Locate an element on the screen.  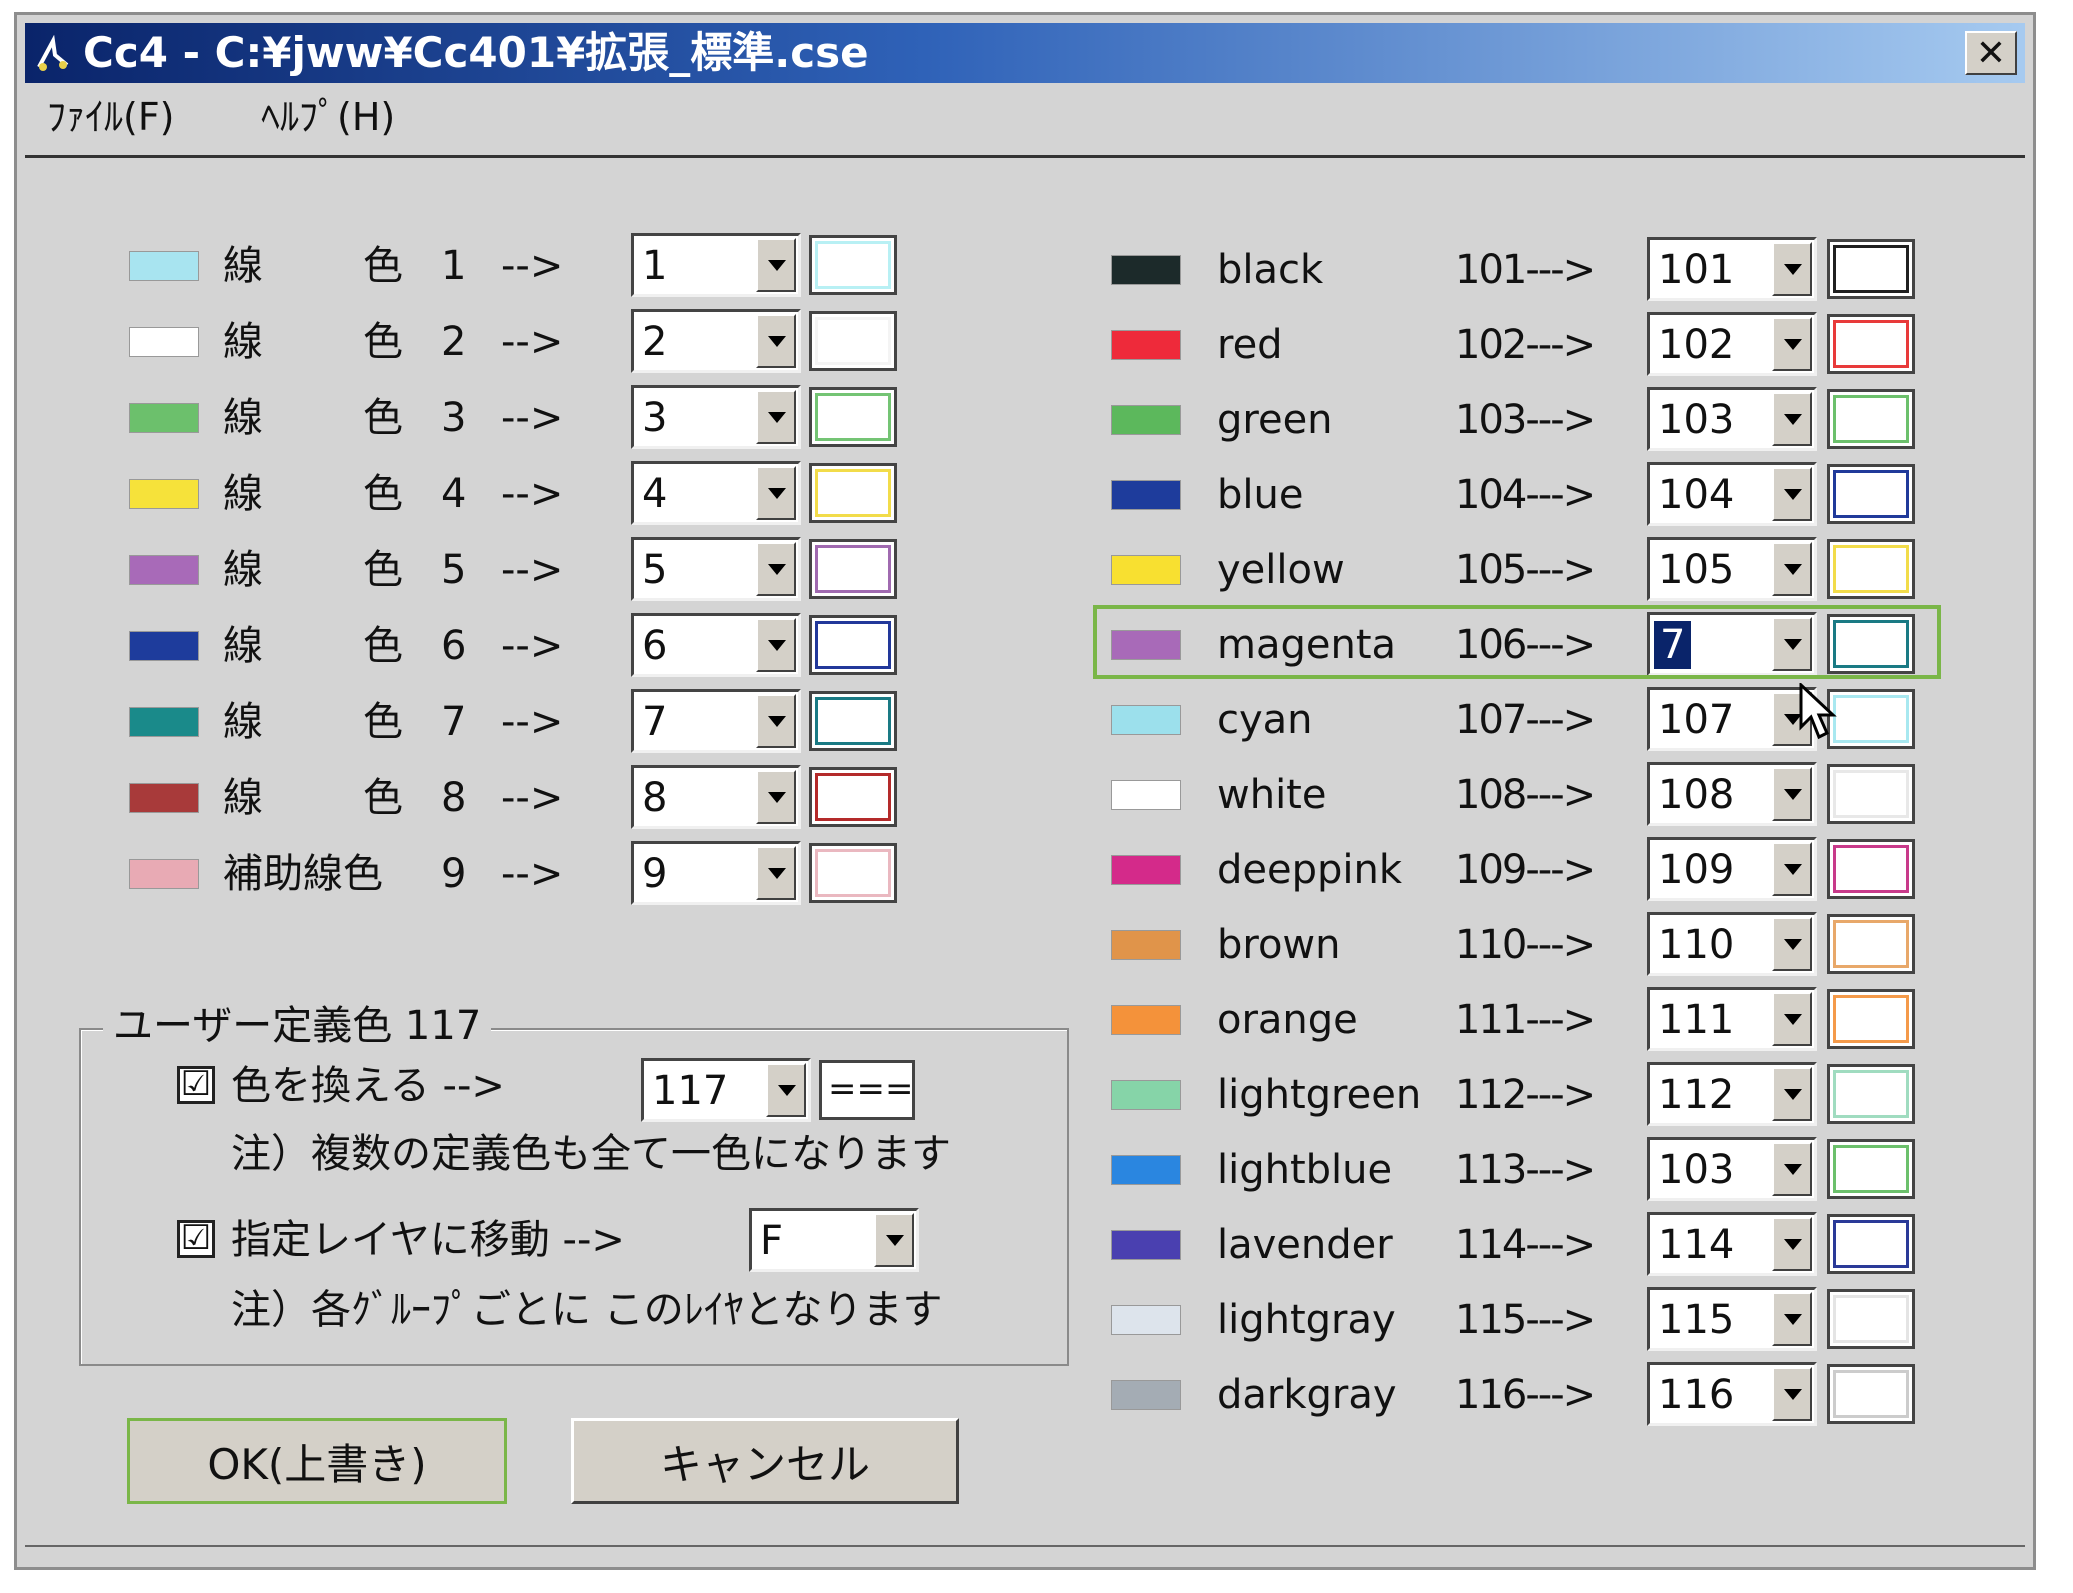
color-select: 115 is located at coordinates (1732, 1319).